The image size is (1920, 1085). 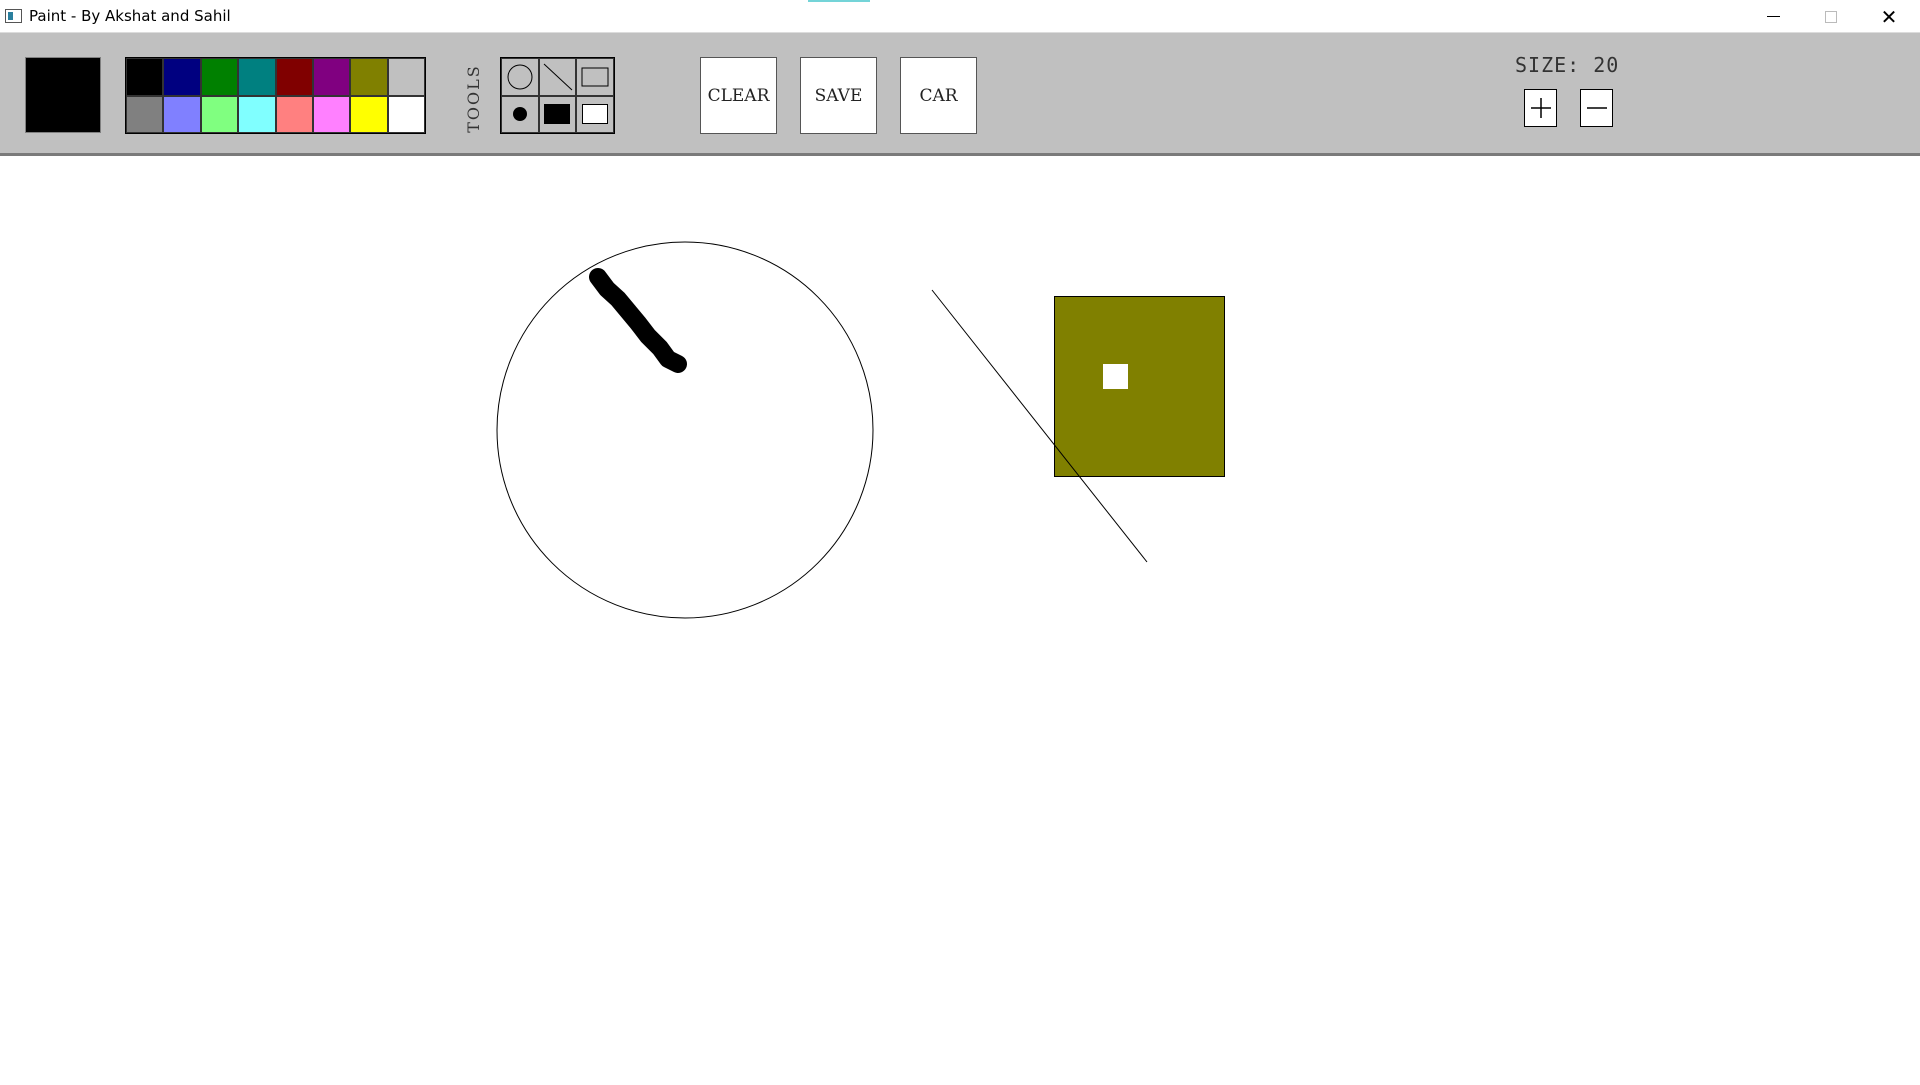 I want to click on close-button: ✕, so click(x=1889, y=16).